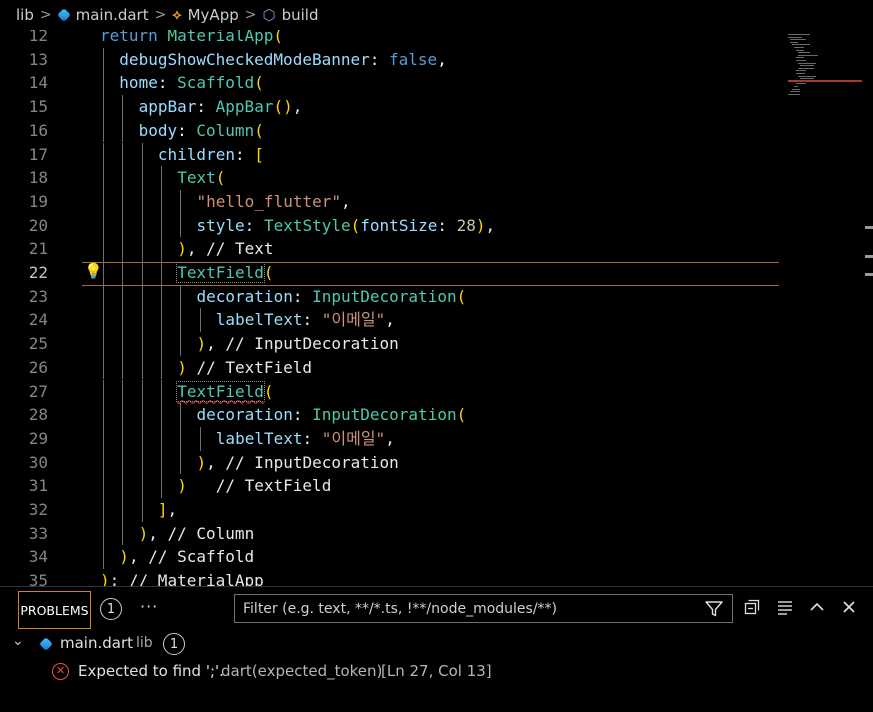 This screenshot has height=712, width=873. Describe the element at coordinates (38, 557) in the screenshot. I see `line-number: 34` at that location.